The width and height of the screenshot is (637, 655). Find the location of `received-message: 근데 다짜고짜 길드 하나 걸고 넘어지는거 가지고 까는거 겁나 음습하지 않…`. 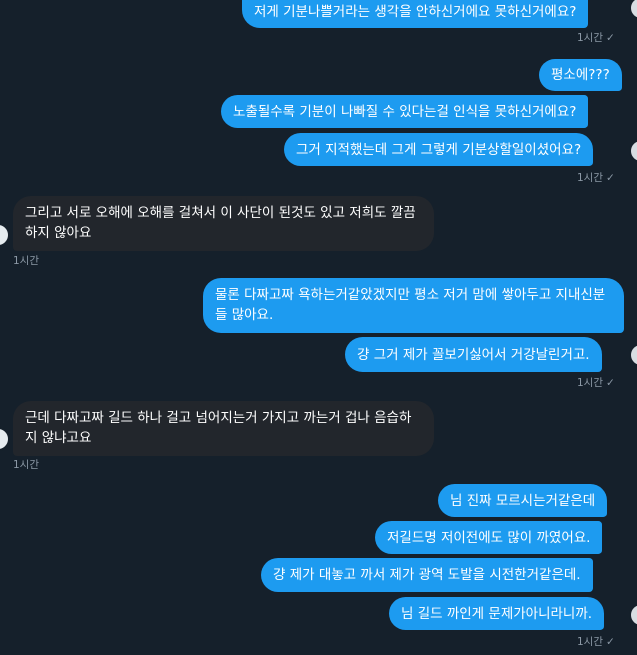

received-message: 근데 다짜고짜 길드 하나 걸고 넘어지는거 가지고 까는거 겁나 음습하지 않… is located at coordinates (223, 428).